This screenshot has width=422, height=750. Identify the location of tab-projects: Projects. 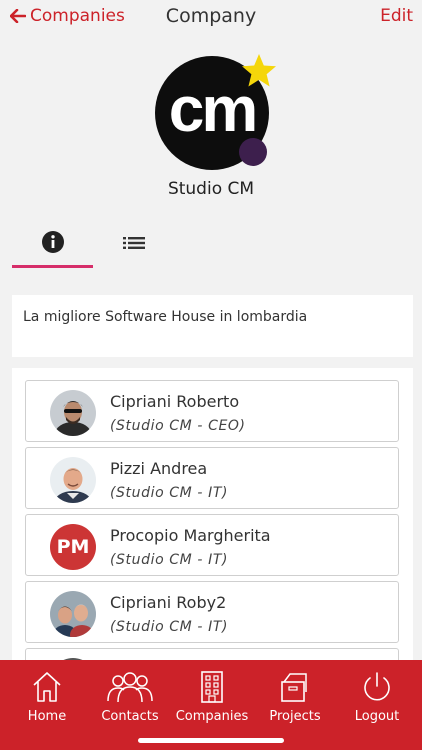
(295, 699).